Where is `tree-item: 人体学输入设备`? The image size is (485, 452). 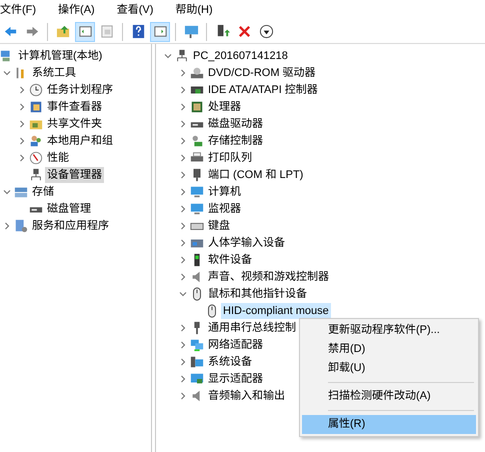
tree-item: 人体学输入设备 is located at coordinates (246, 242).